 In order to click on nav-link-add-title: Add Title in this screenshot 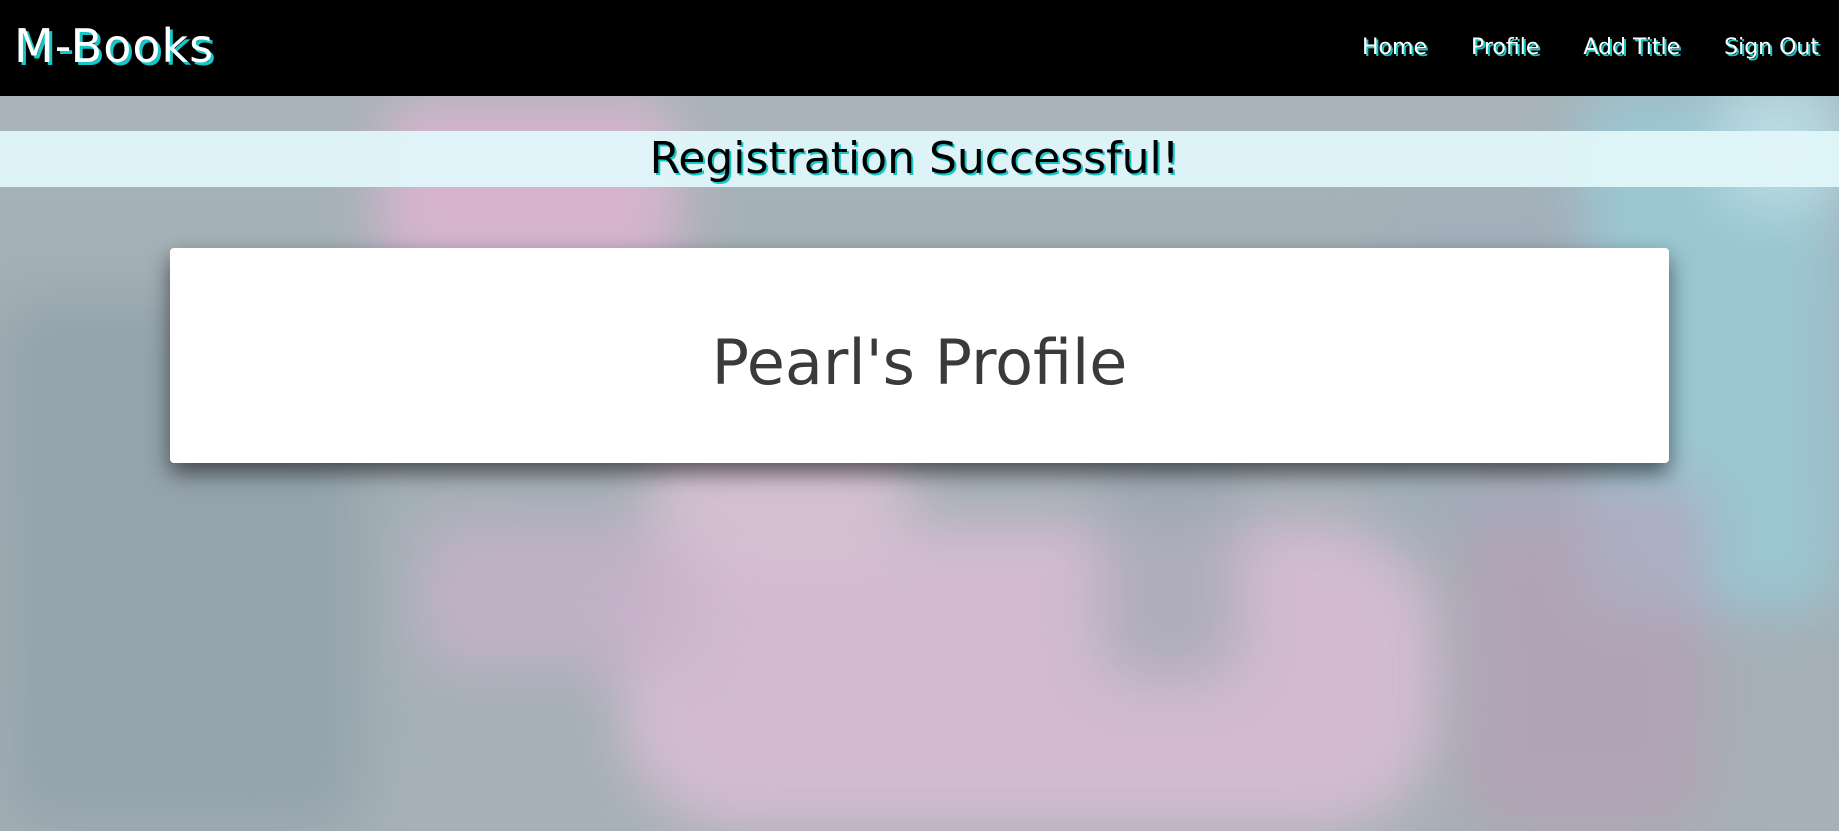, I will do `click(1631, 48)`.